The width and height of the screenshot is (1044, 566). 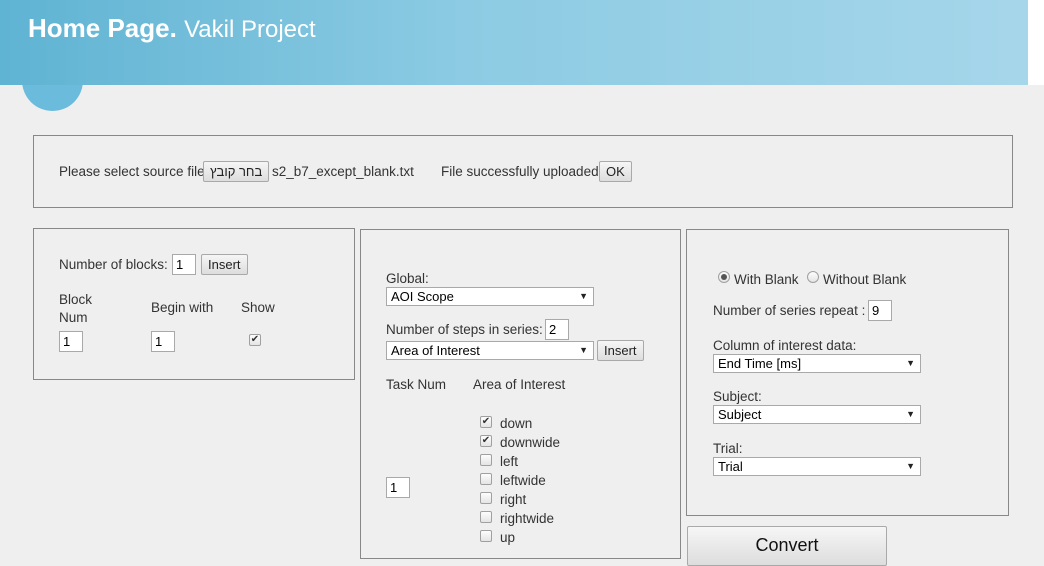 What do you see at coordinates (737, 396) in the screenshot?
I see `subject-label: Subject:` at bounding box center [737, 396].